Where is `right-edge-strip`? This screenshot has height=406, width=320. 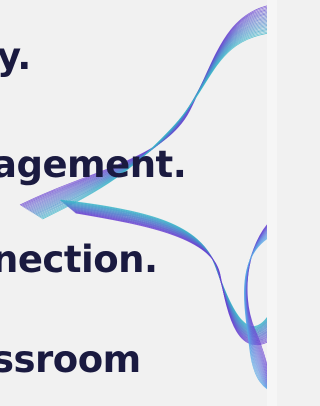
right-edge-strip is located at coordinates (272, 203).